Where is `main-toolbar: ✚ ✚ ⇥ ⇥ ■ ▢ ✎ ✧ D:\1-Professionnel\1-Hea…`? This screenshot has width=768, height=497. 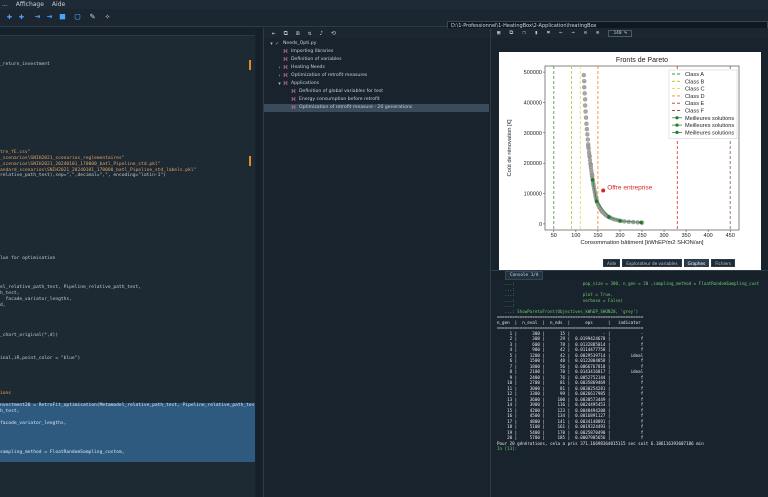
main-toolbar: ✚ ✚ ⇥ ⇥ ■ ▢ ✎ ✧ D:\1-Professionnel\1-Hea… is located at coordinates (384, 20).